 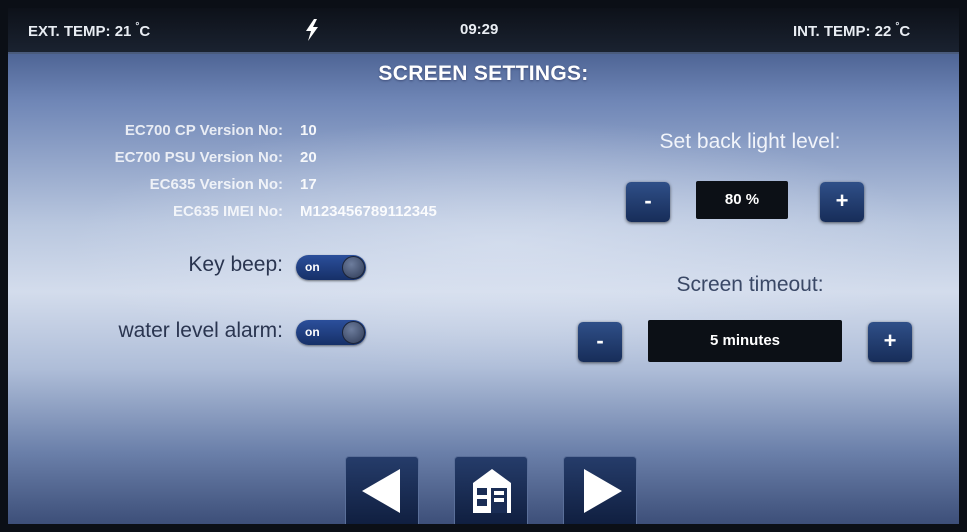 I want to click on info-label: EC700 PSU Version No:, so click(x=198, y=157).